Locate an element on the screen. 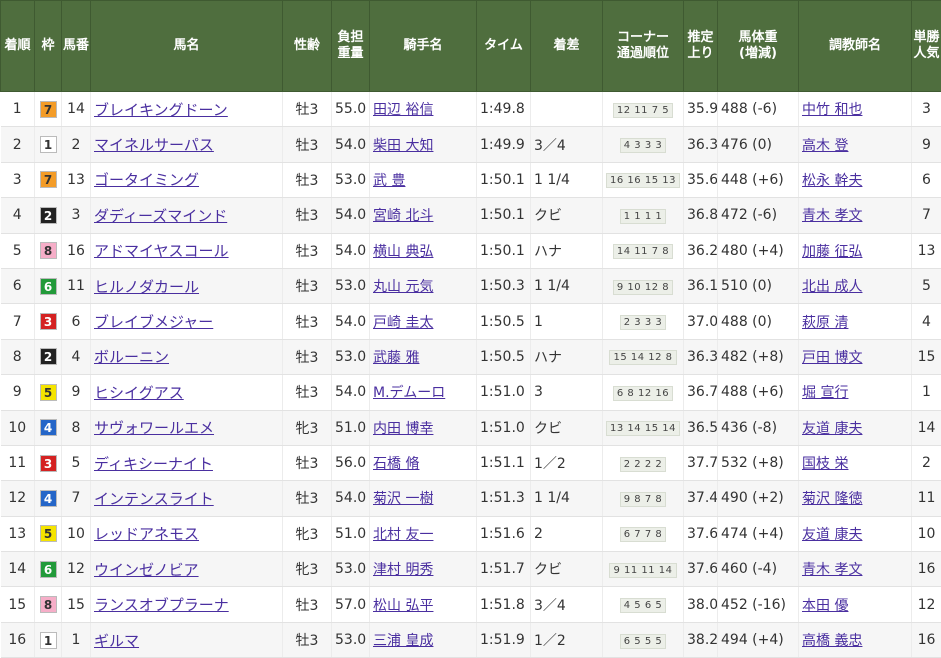 This screenshot has height=658, width=941. jockey-link: 丸山 元気 is located at coordinates (403, 287).